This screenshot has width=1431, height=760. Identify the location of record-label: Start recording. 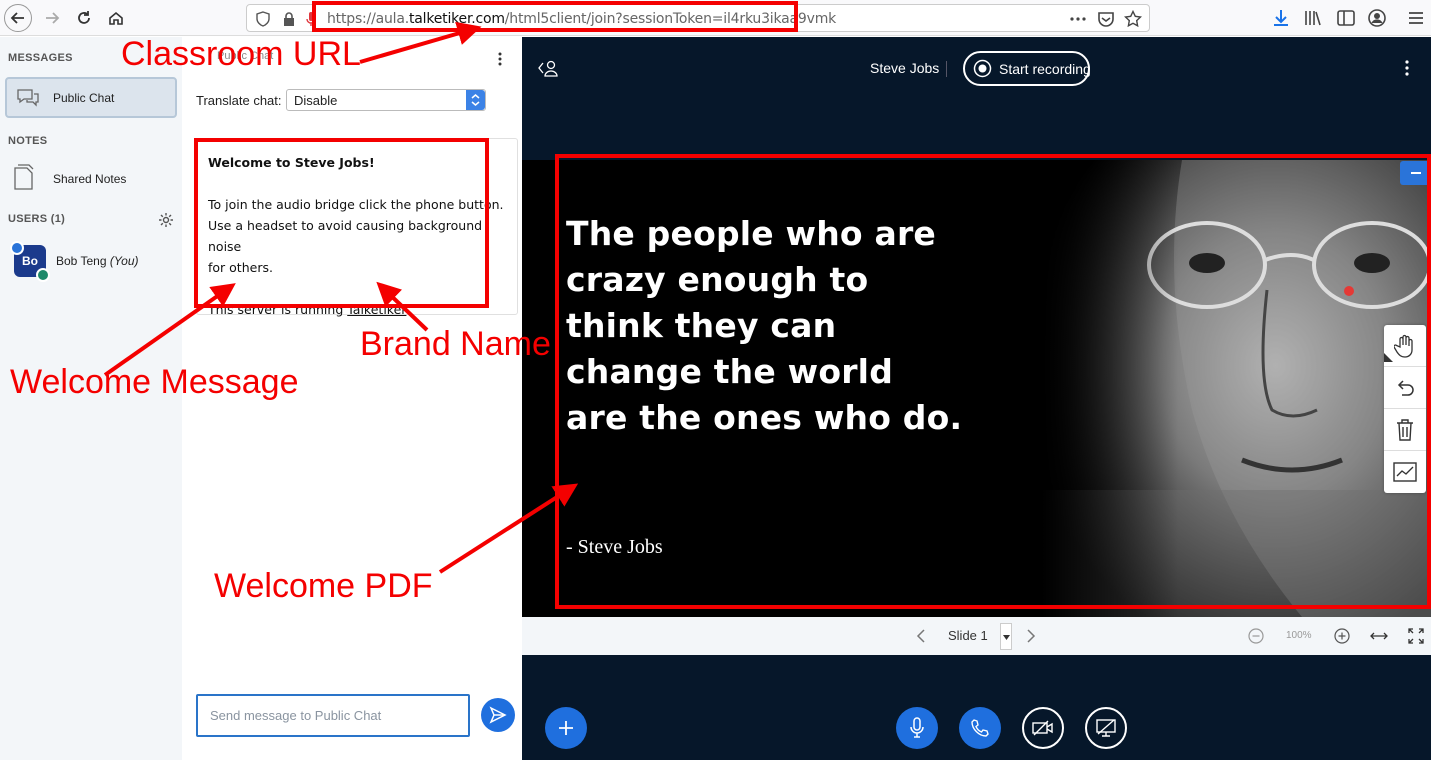
(1045, 69).